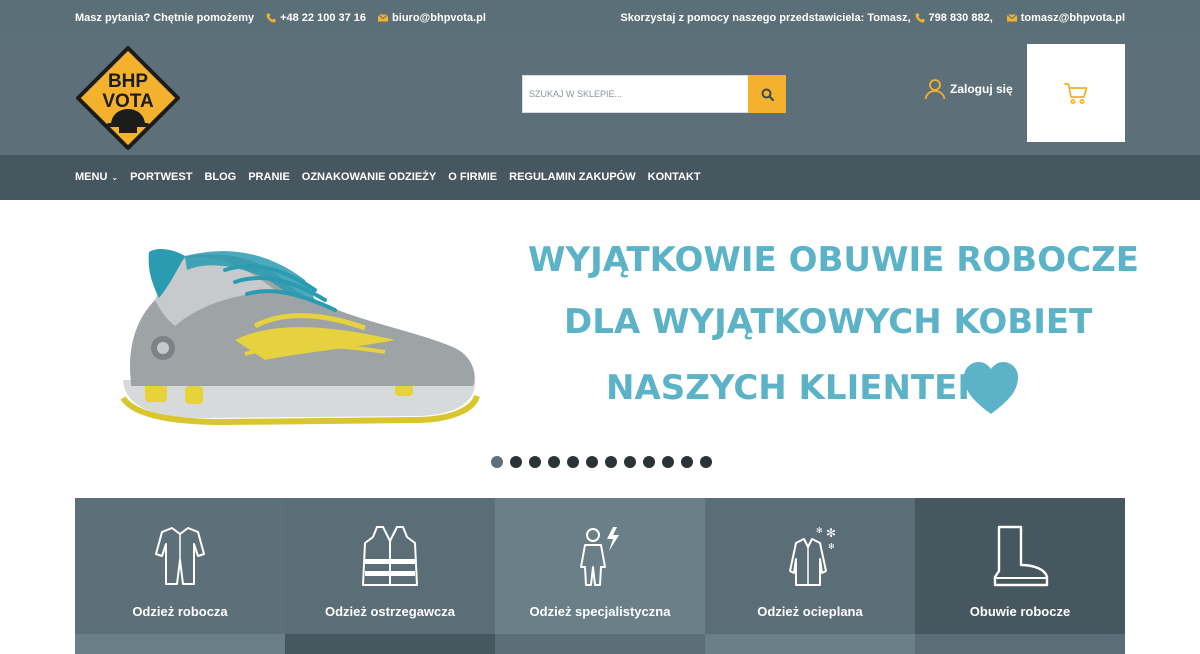  What do you see at coordinates (810, 611) in the screenshot?
I see `category-label: Odzież ocieplana` at bounding box center [810, 611].